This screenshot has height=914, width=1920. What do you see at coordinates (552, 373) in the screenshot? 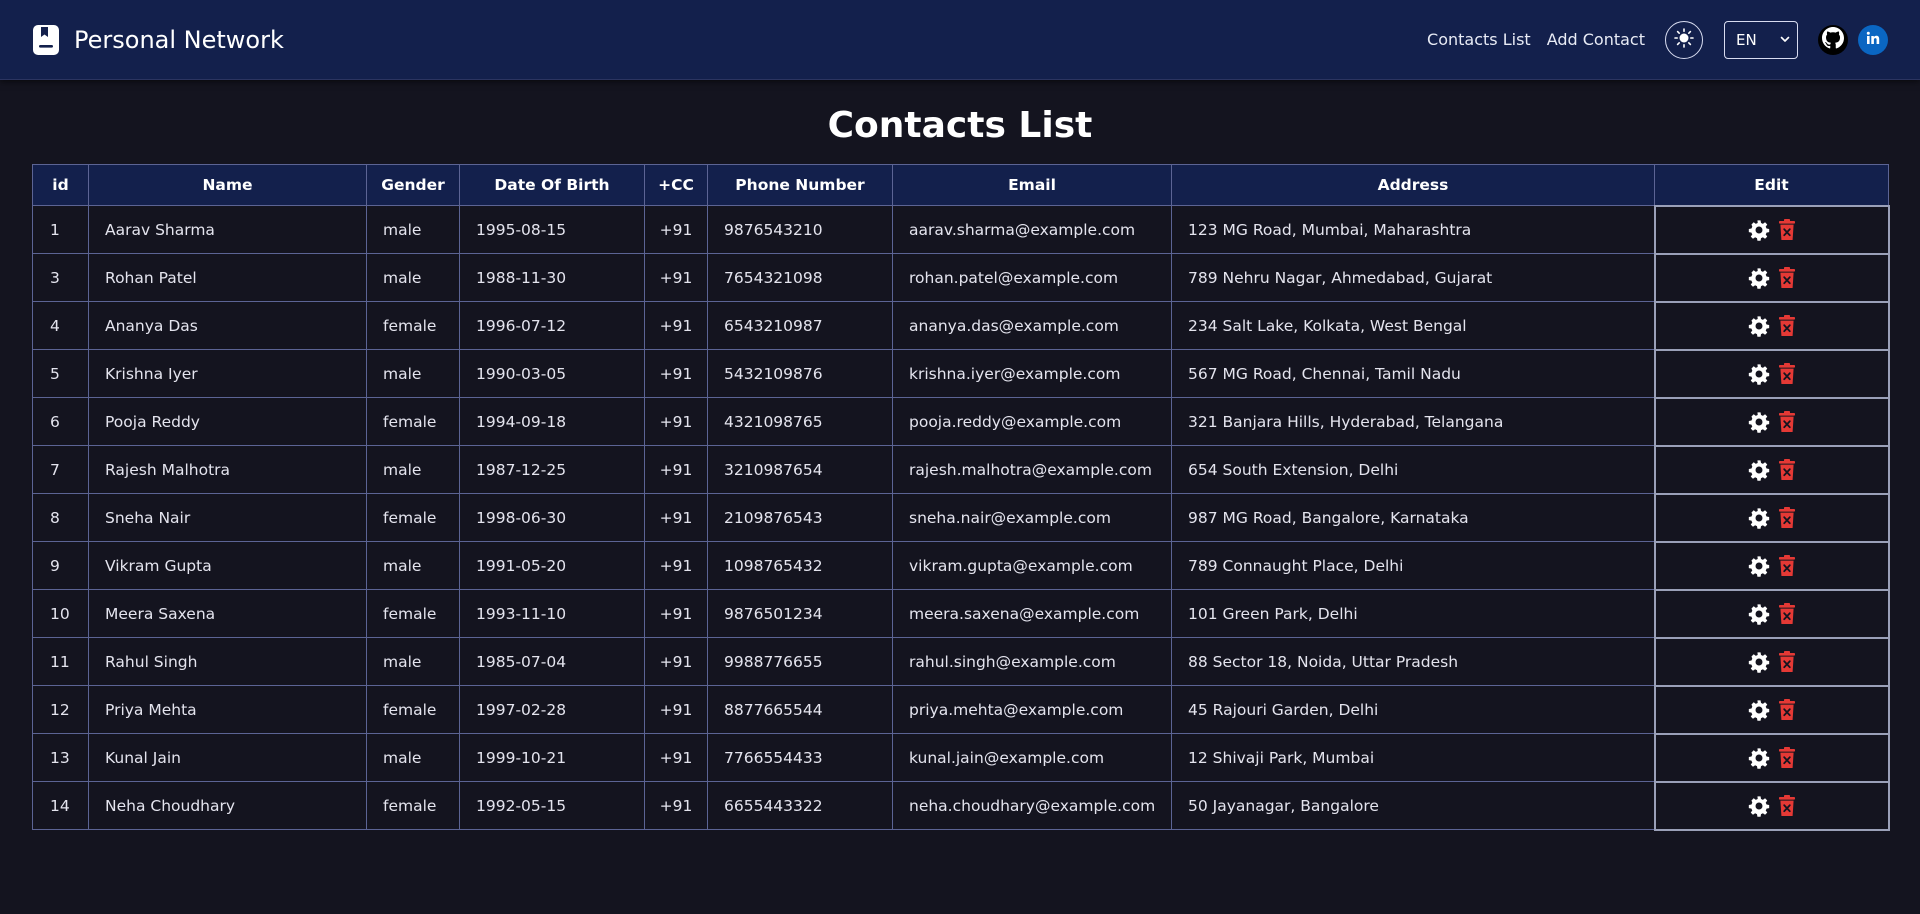
I see `cell-dob: 1990-03-05` at bounding box center [552, 373].